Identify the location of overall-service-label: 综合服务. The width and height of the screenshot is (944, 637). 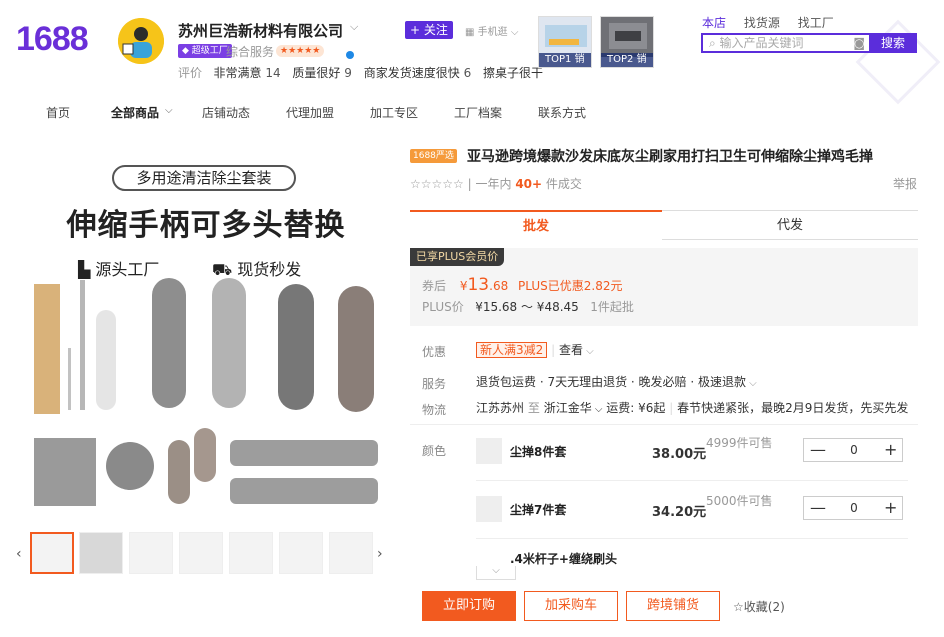
(250, 52).